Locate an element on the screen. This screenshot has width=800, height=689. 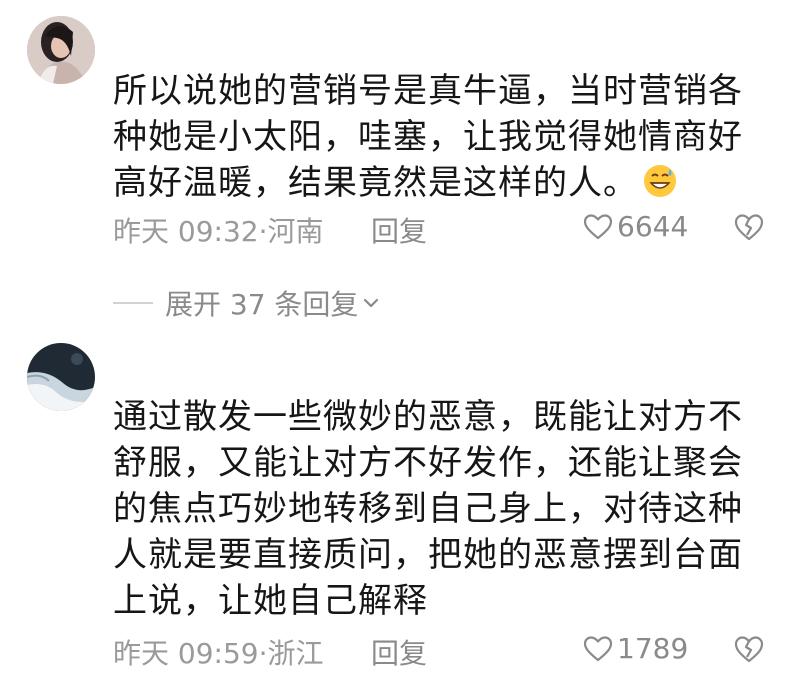
grinning-sweat-emoji-icon is located at coordinates (660, 181).